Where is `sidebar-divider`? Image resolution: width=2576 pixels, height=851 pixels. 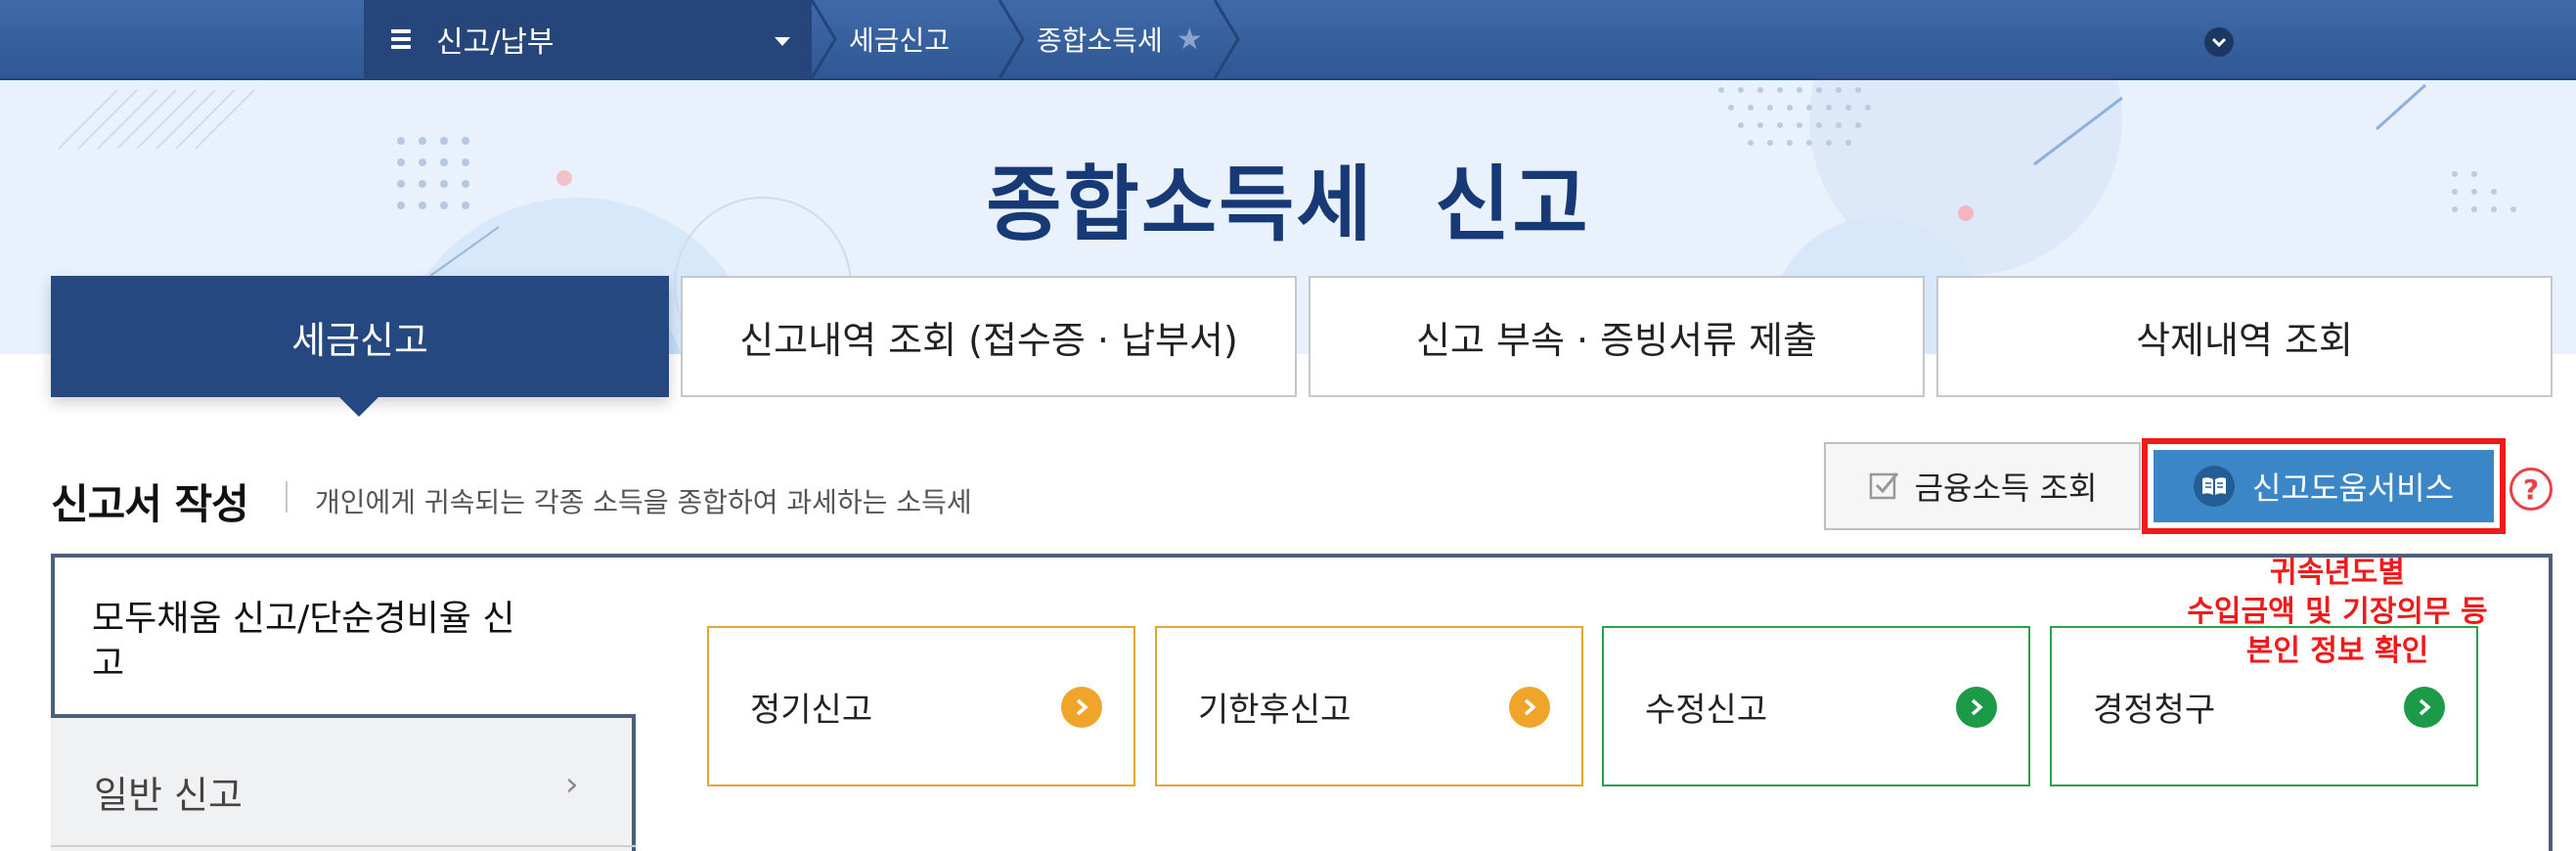 sidebar-divider is located at coordinates (343, 846).